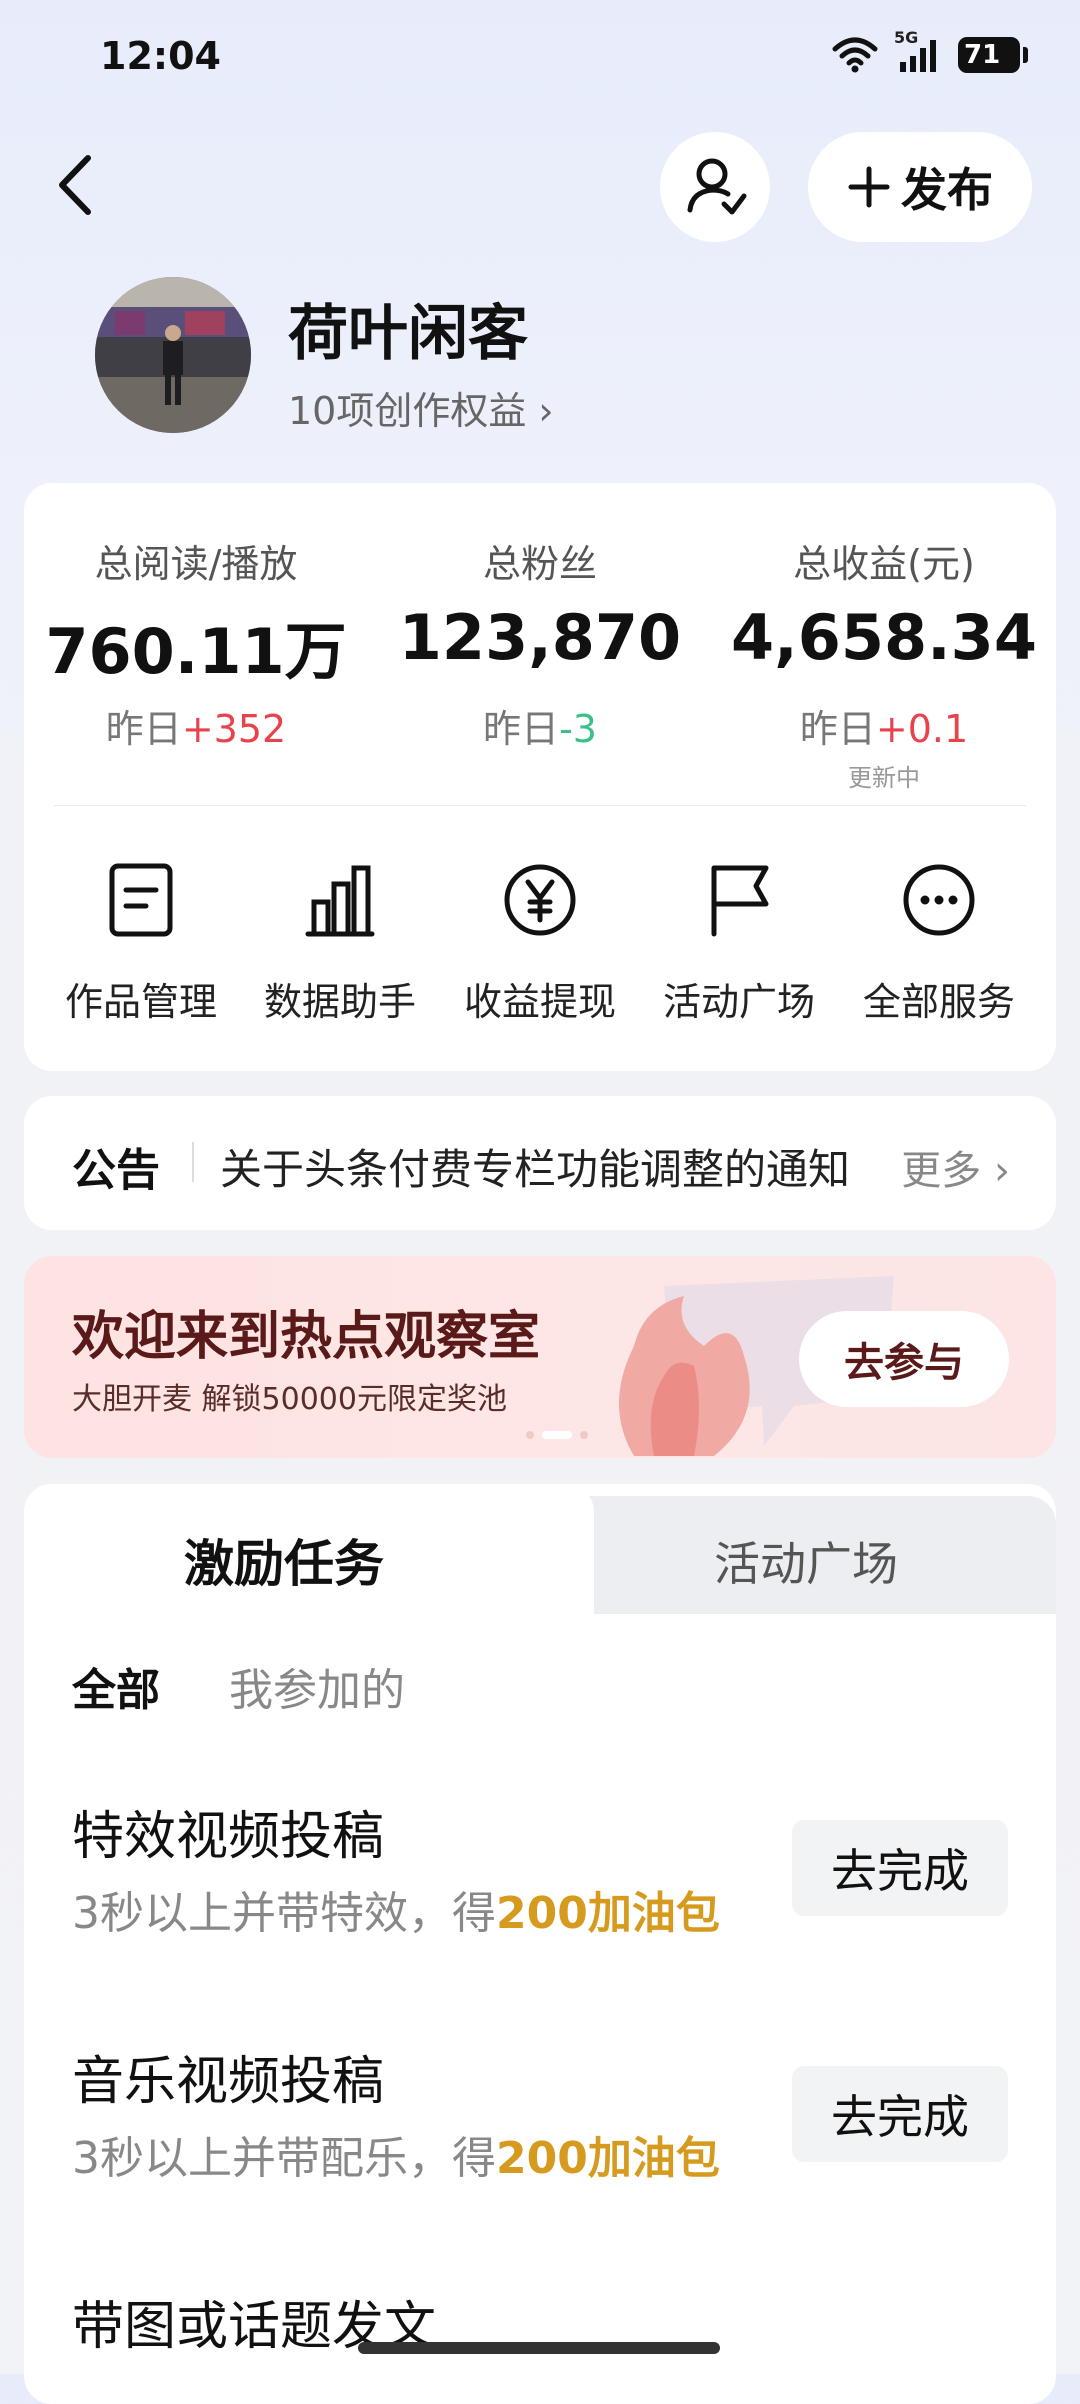 This screenshot has height=2404, width=1080. What do you see at coordinates (116, 1686) in the screenshot?
I see `filter-all: 全部` at bounding box center [116, 1686].